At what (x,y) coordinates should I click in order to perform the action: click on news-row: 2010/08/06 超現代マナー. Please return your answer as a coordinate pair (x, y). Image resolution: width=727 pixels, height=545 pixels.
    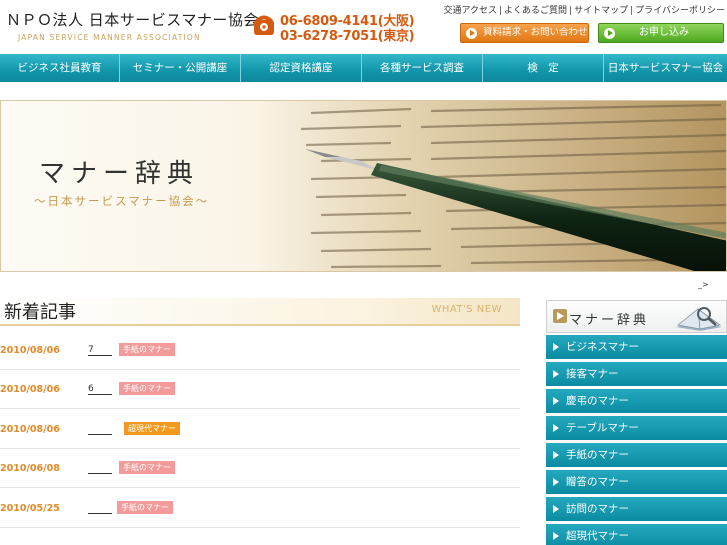
    Looking at the image, I should click on (260, 430).